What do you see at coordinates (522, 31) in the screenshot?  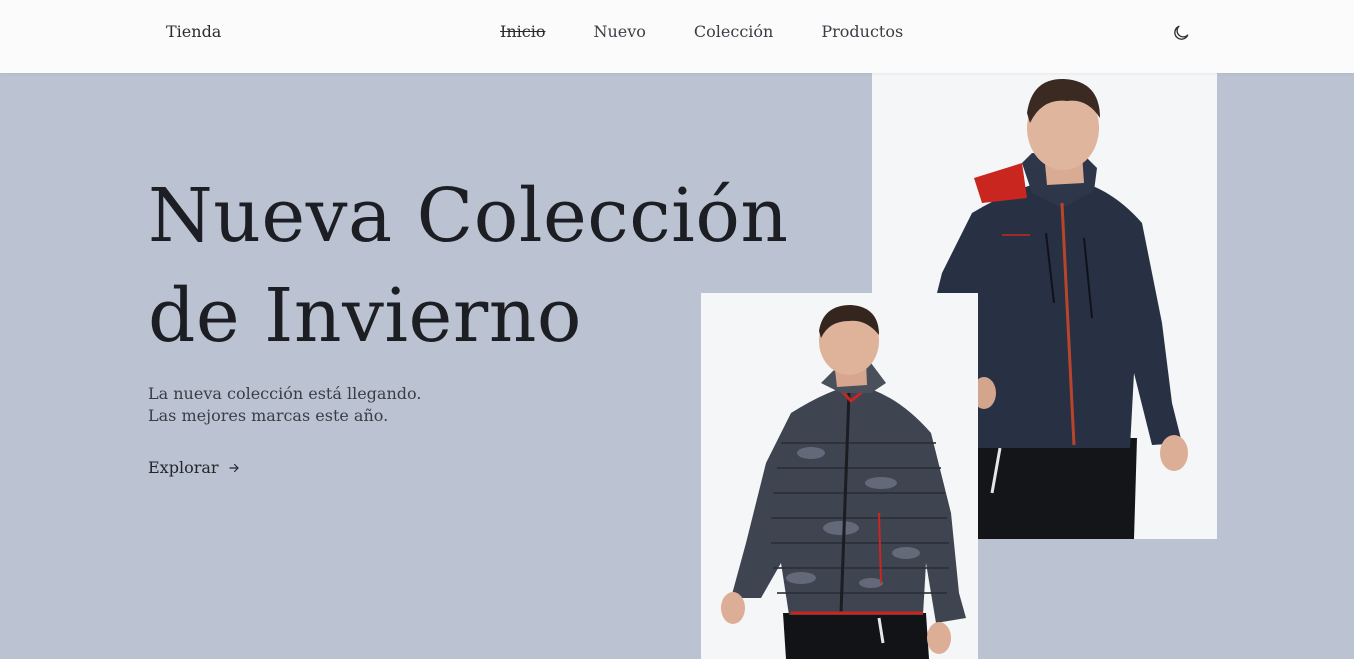 I see `nav-item-inicio: Inicio` at bounding box center [522, 31].